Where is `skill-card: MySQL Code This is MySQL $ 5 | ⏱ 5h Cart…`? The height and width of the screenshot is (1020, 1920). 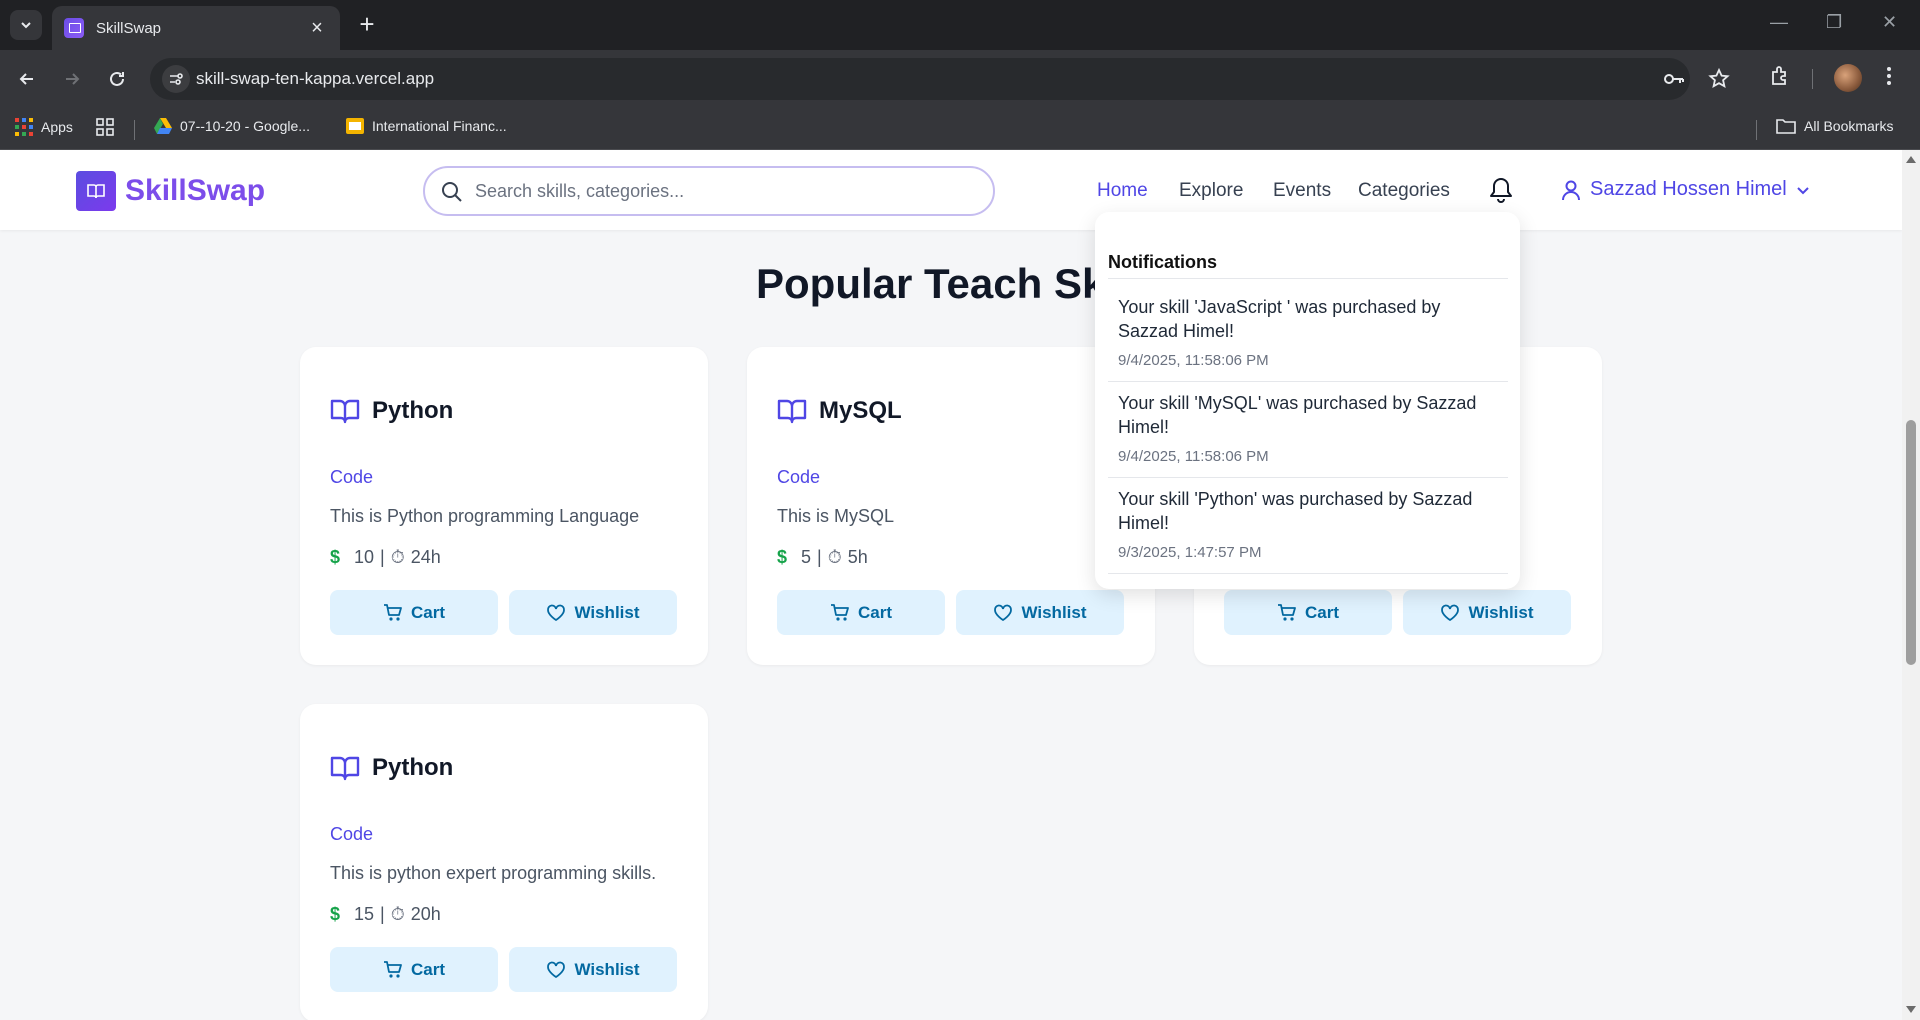
skill-card: MySQL Code This is MySQL $ 5 | ⏱ 5h Cart… is located at coordinates (951, 506).